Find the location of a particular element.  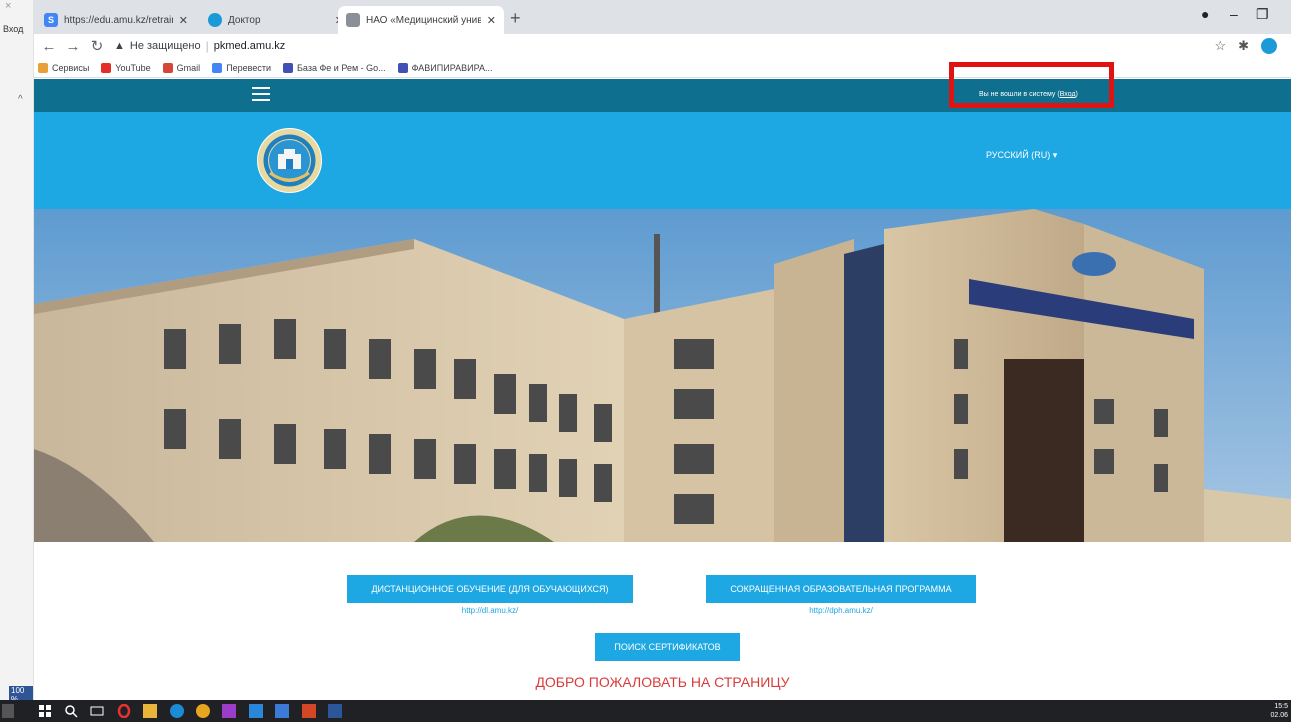

clock: 15:5 02.06 is located at coordinates (1279, 711).